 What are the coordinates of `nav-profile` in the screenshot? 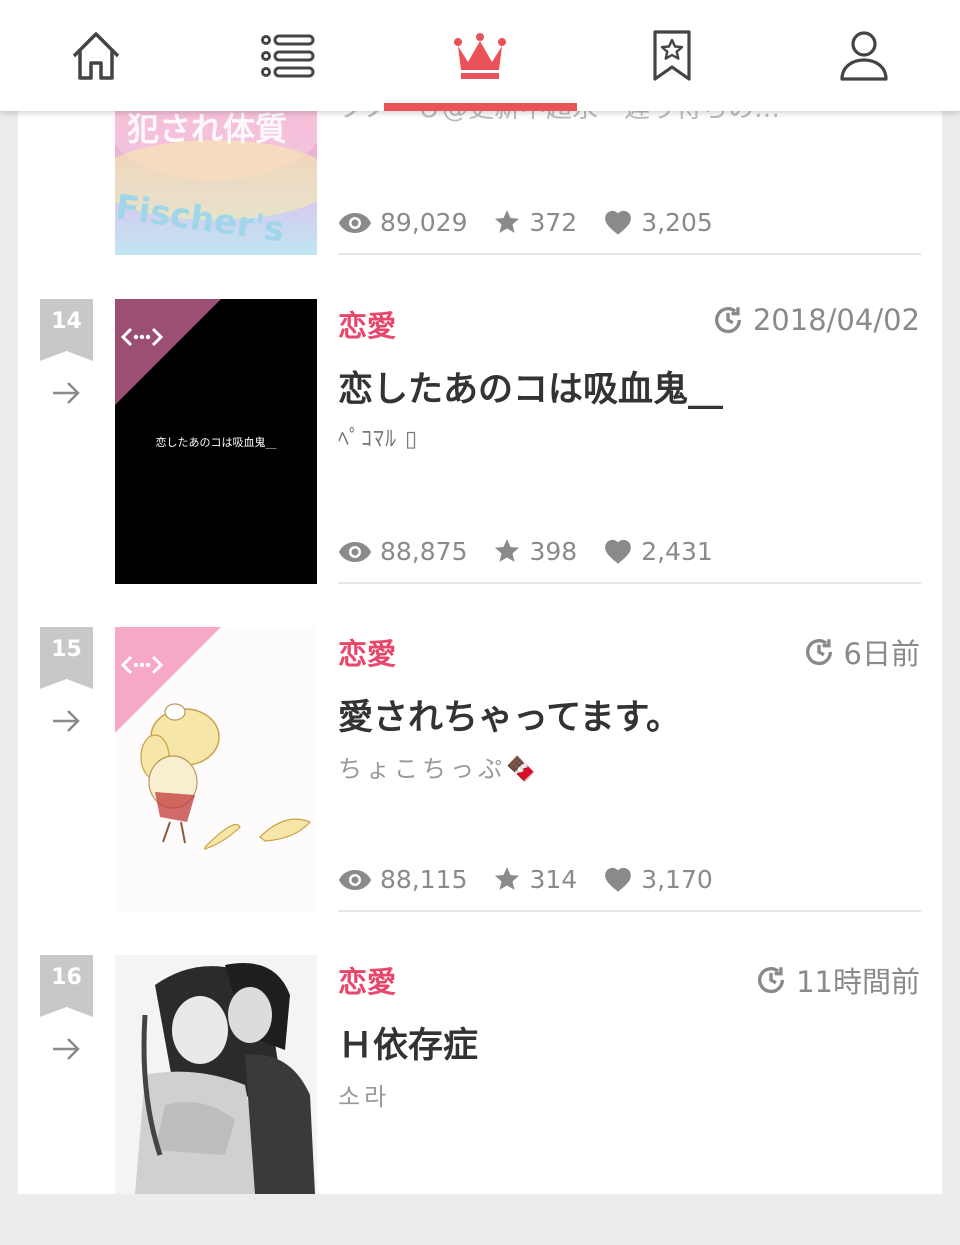 It's located at (864, 55).